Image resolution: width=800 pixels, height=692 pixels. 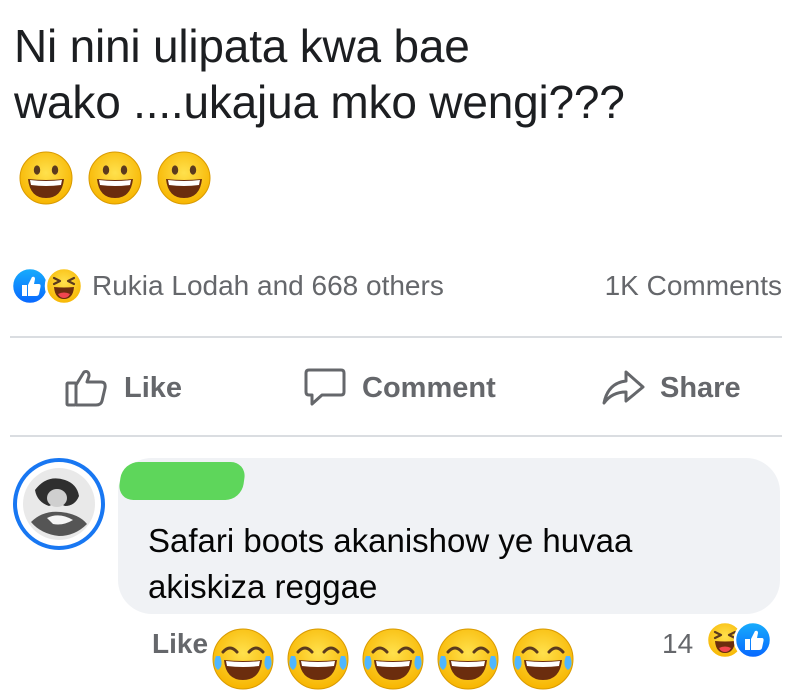 What do you see at coordinates (180, 644) in the screenshot?
I see `comment-like-button: Like` at bounding box center [180, 644].